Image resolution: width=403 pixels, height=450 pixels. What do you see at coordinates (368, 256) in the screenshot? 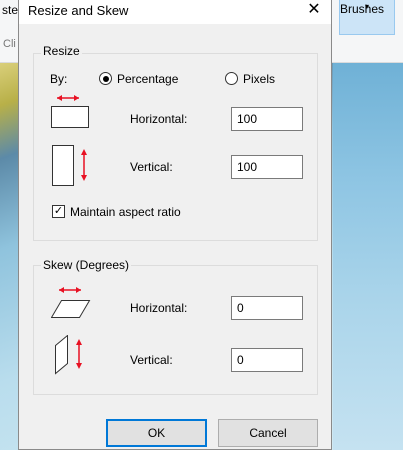
I see `canvas-image-right` at bounding box center [368, 256].